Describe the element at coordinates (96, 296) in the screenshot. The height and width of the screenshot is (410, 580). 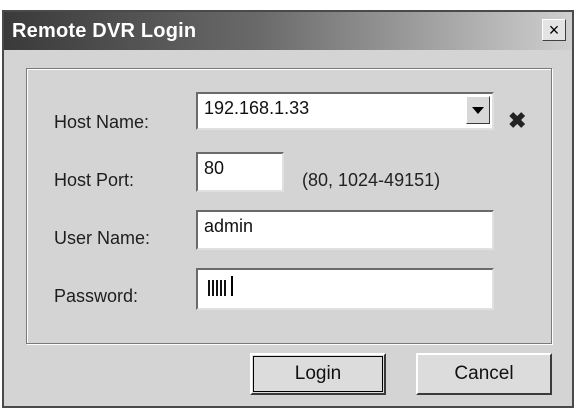
I see `password-label: Password:` at that location.